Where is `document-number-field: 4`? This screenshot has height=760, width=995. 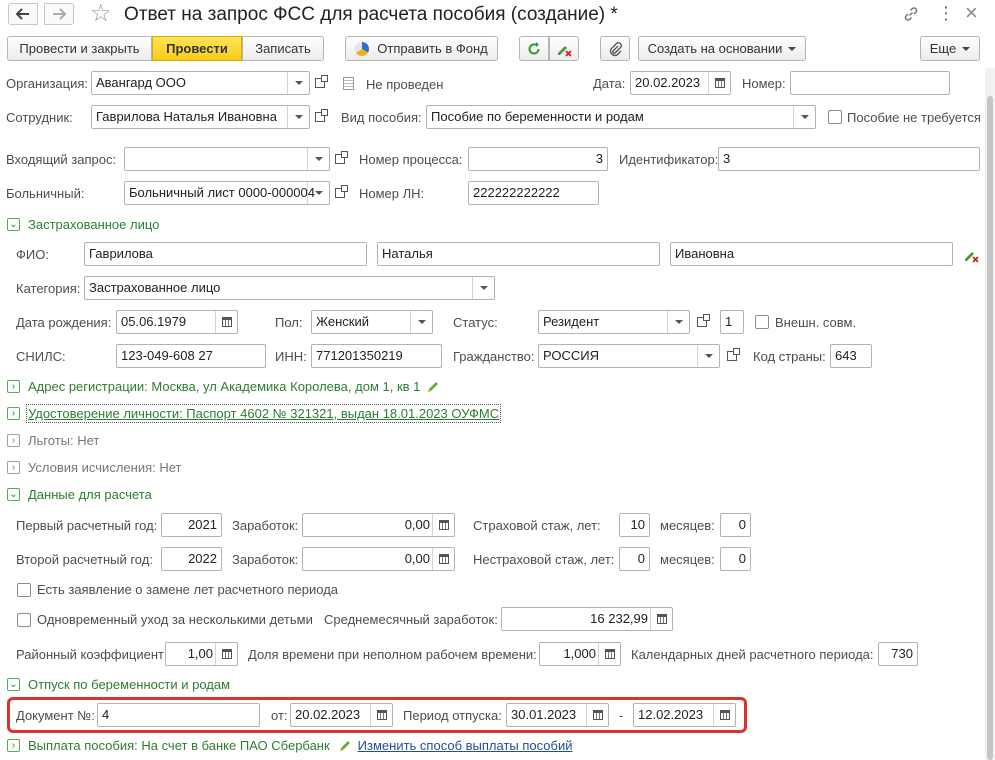 document-number-field: 4 is located at coordinates (178, 715).